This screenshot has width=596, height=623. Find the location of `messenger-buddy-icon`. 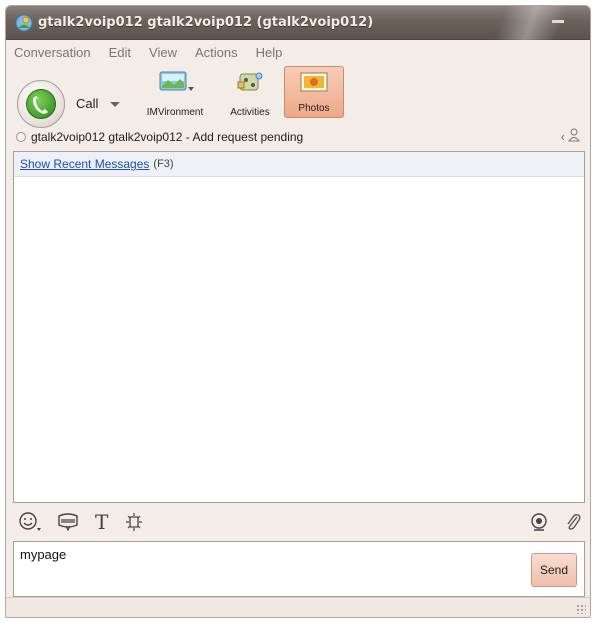

messenger-buddy-icon is located at coordinates (24, 23).